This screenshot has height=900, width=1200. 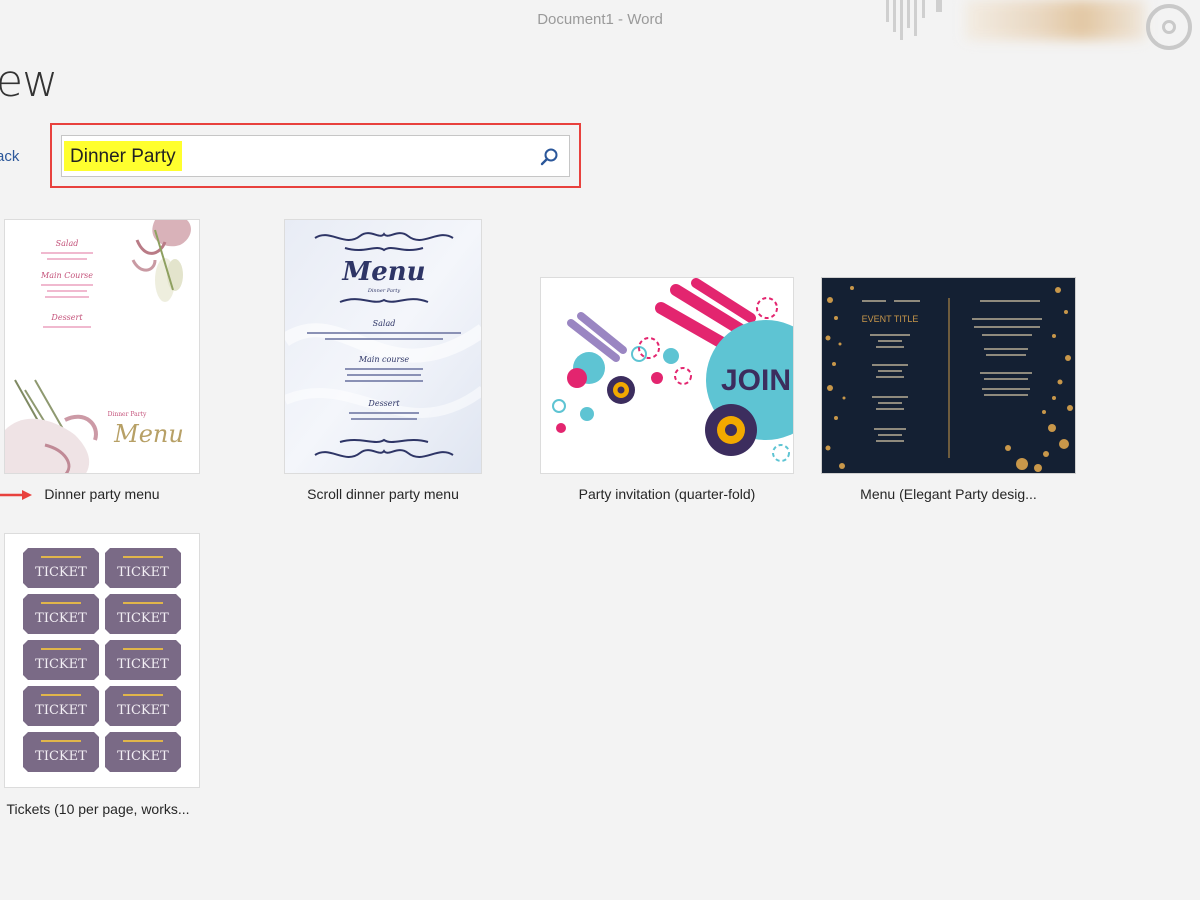 What do you see at coordinates (315, 156) in the screenshot?
I see `search-box: Dinner Party` at bounding box center [315, 156].